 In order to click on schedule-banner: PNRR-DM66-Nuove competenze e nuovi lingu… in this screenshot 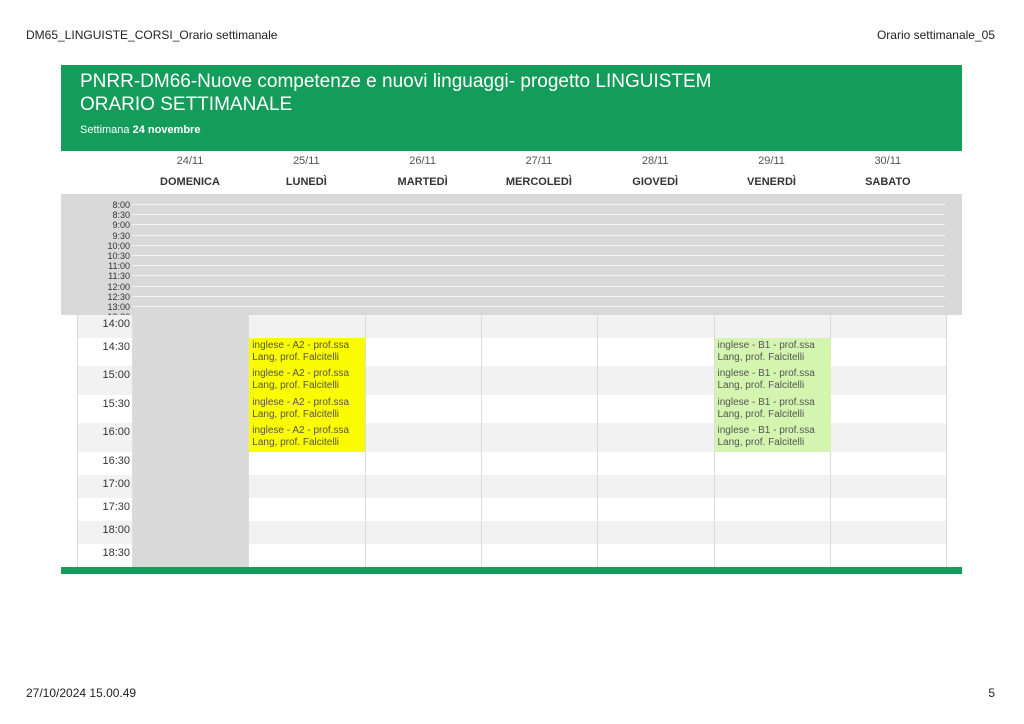, I will do `click(511, 108)`.